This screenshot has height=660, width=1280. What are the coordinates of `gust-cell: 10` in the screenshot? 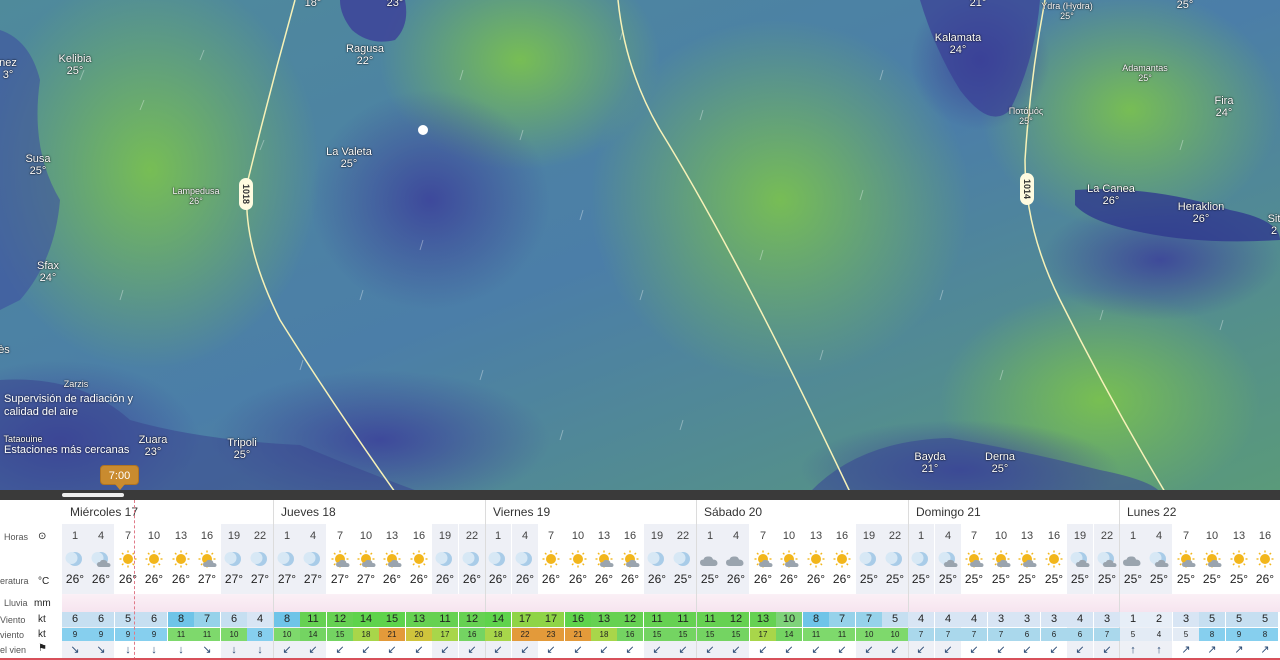 It's located at (287, 634).